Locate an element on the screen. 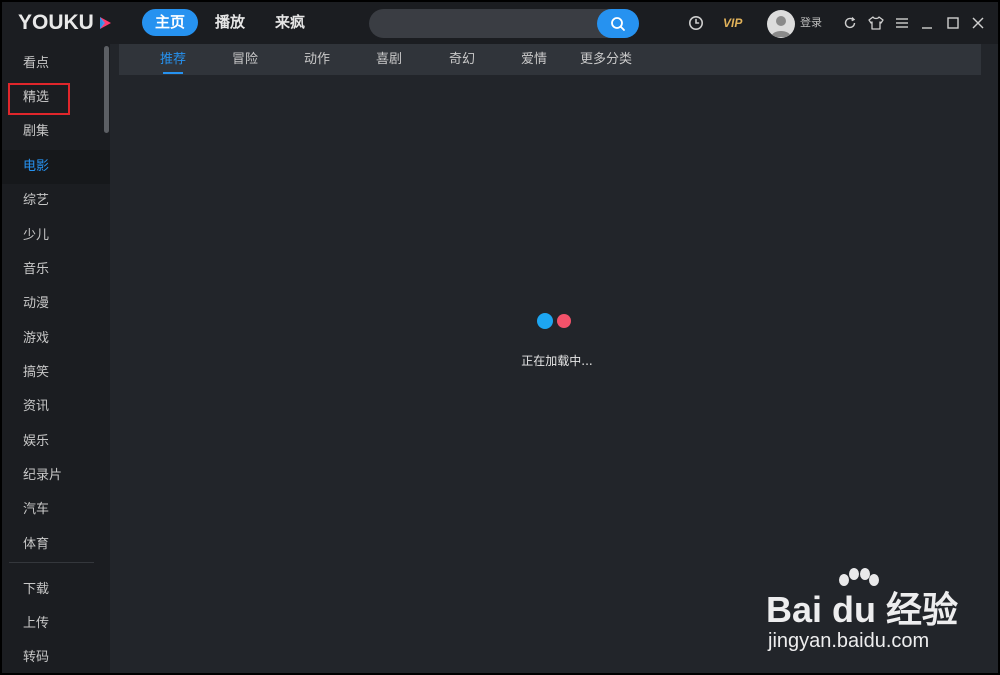 The width and height of the screenshot is (1000, 675). baidu-jingyan-watermark: Bai du 经验 jingyan.baidu.com is located at coordinates (866, 613).